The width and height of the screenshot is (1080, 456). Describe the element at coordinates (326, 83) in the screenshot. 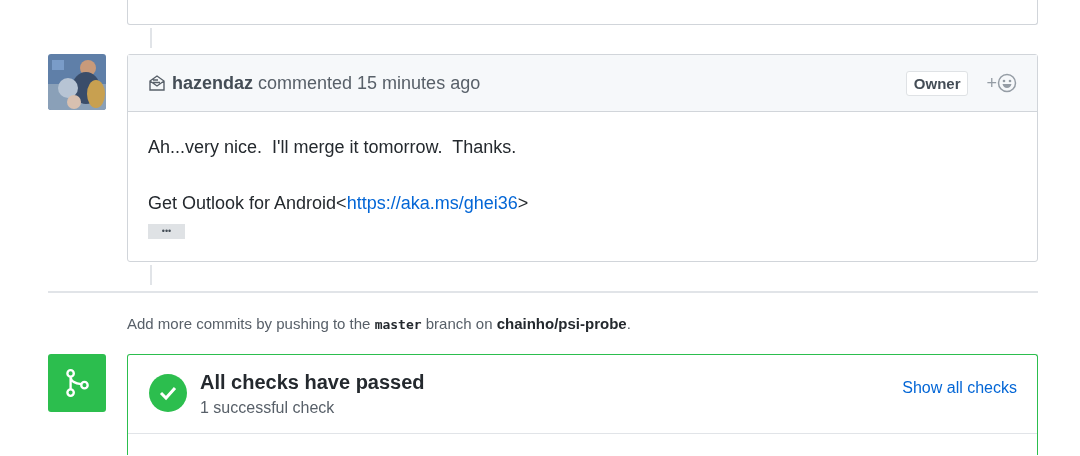

I see `comment-author-line: hazendaz commented 15 minutes ago` at that location.